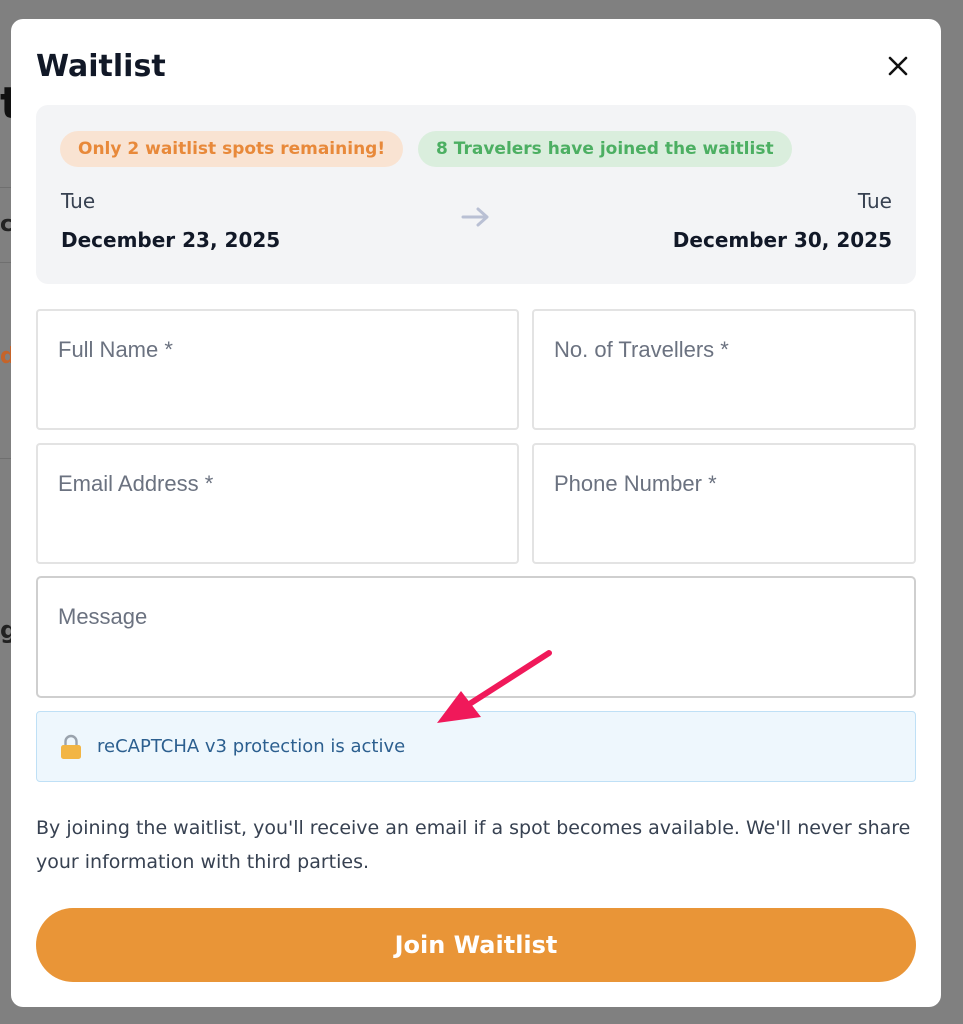 This screenshot has width=963, height=1024. Describe the element at coordinates (78, 201) in the screenshot. I see `start-day: Tue` at that location.